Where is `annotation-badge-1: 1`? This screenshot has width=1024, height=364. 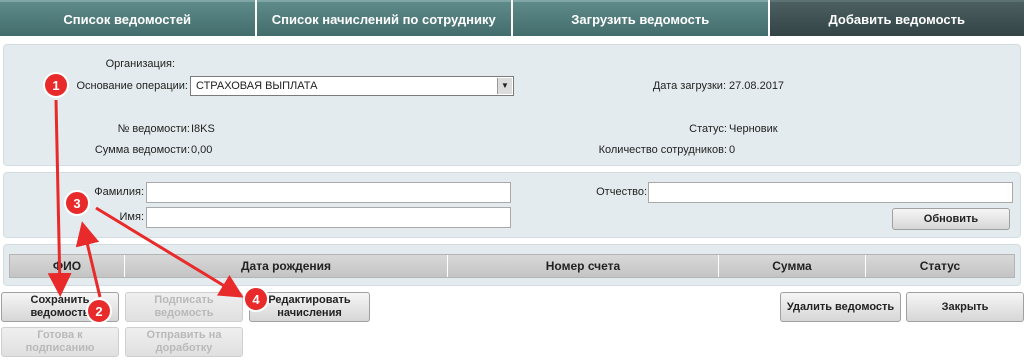
annotation-badge-1: 1 is located at coordinates (56, 85).